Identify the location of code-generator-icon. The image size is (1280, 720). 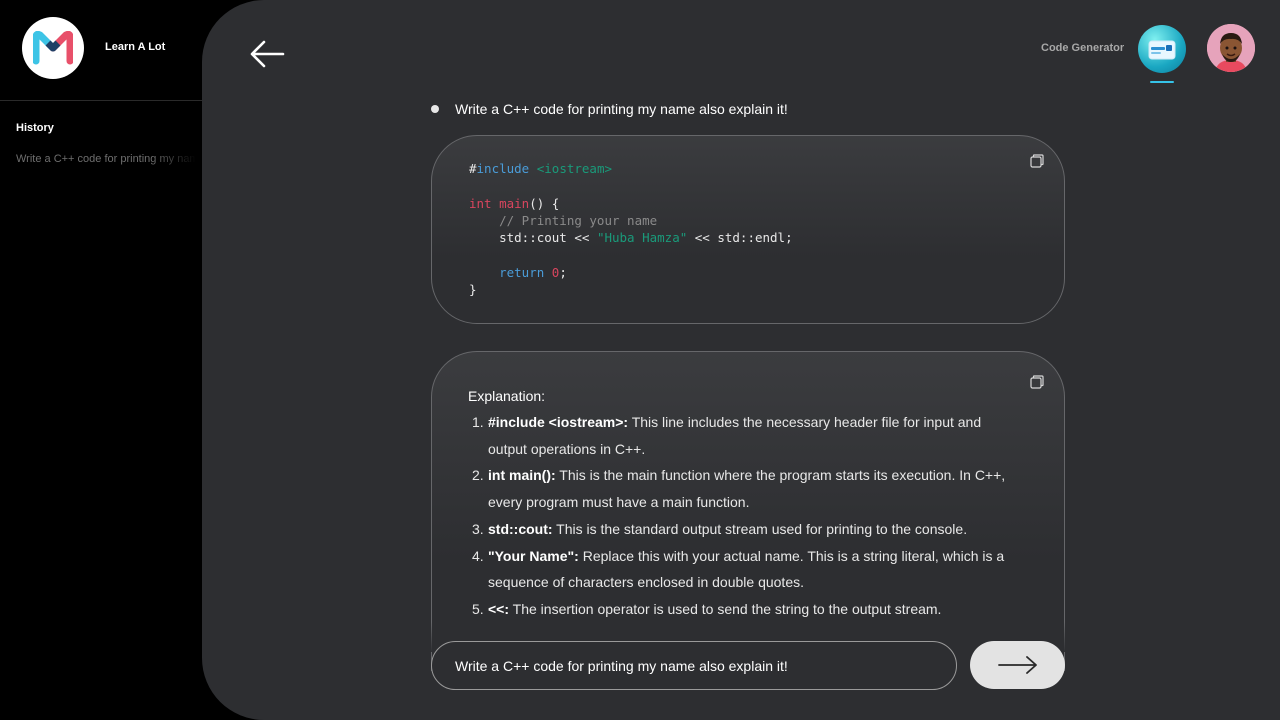
(1162, 49).